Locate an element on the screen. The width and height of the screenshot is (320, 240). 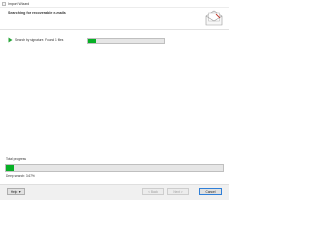
total-progress-fill is located at coordinates (10, 168).